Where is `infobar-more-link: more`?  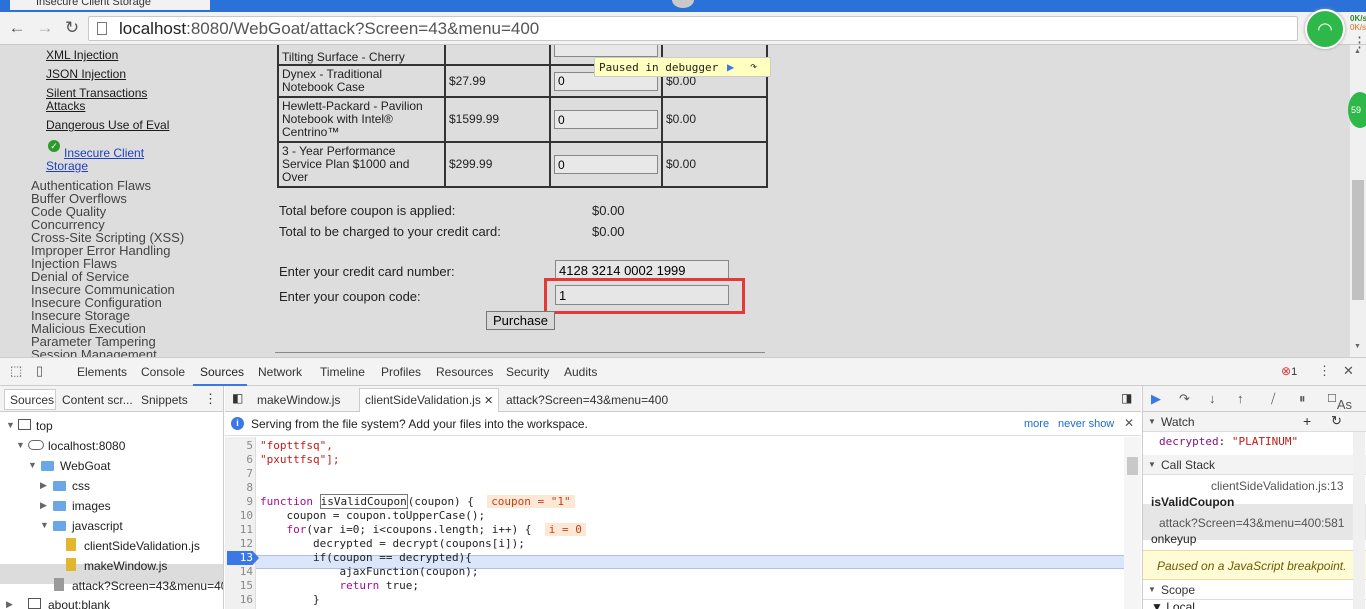
infobar-more-link: more is located at coordinates (1036, 424).